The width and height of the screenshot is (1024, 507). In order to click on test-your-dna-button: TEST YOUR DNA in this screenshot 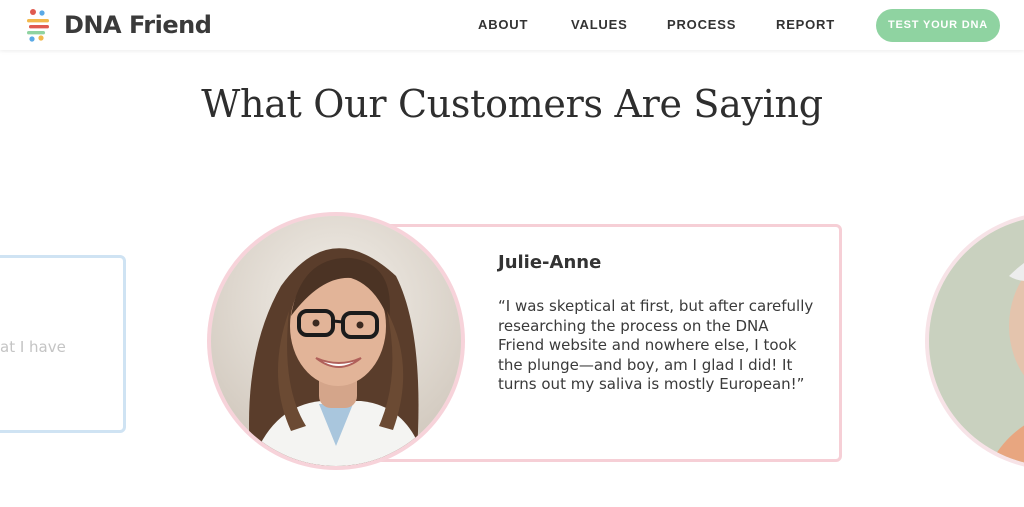, I will do `click(938, 25)`.